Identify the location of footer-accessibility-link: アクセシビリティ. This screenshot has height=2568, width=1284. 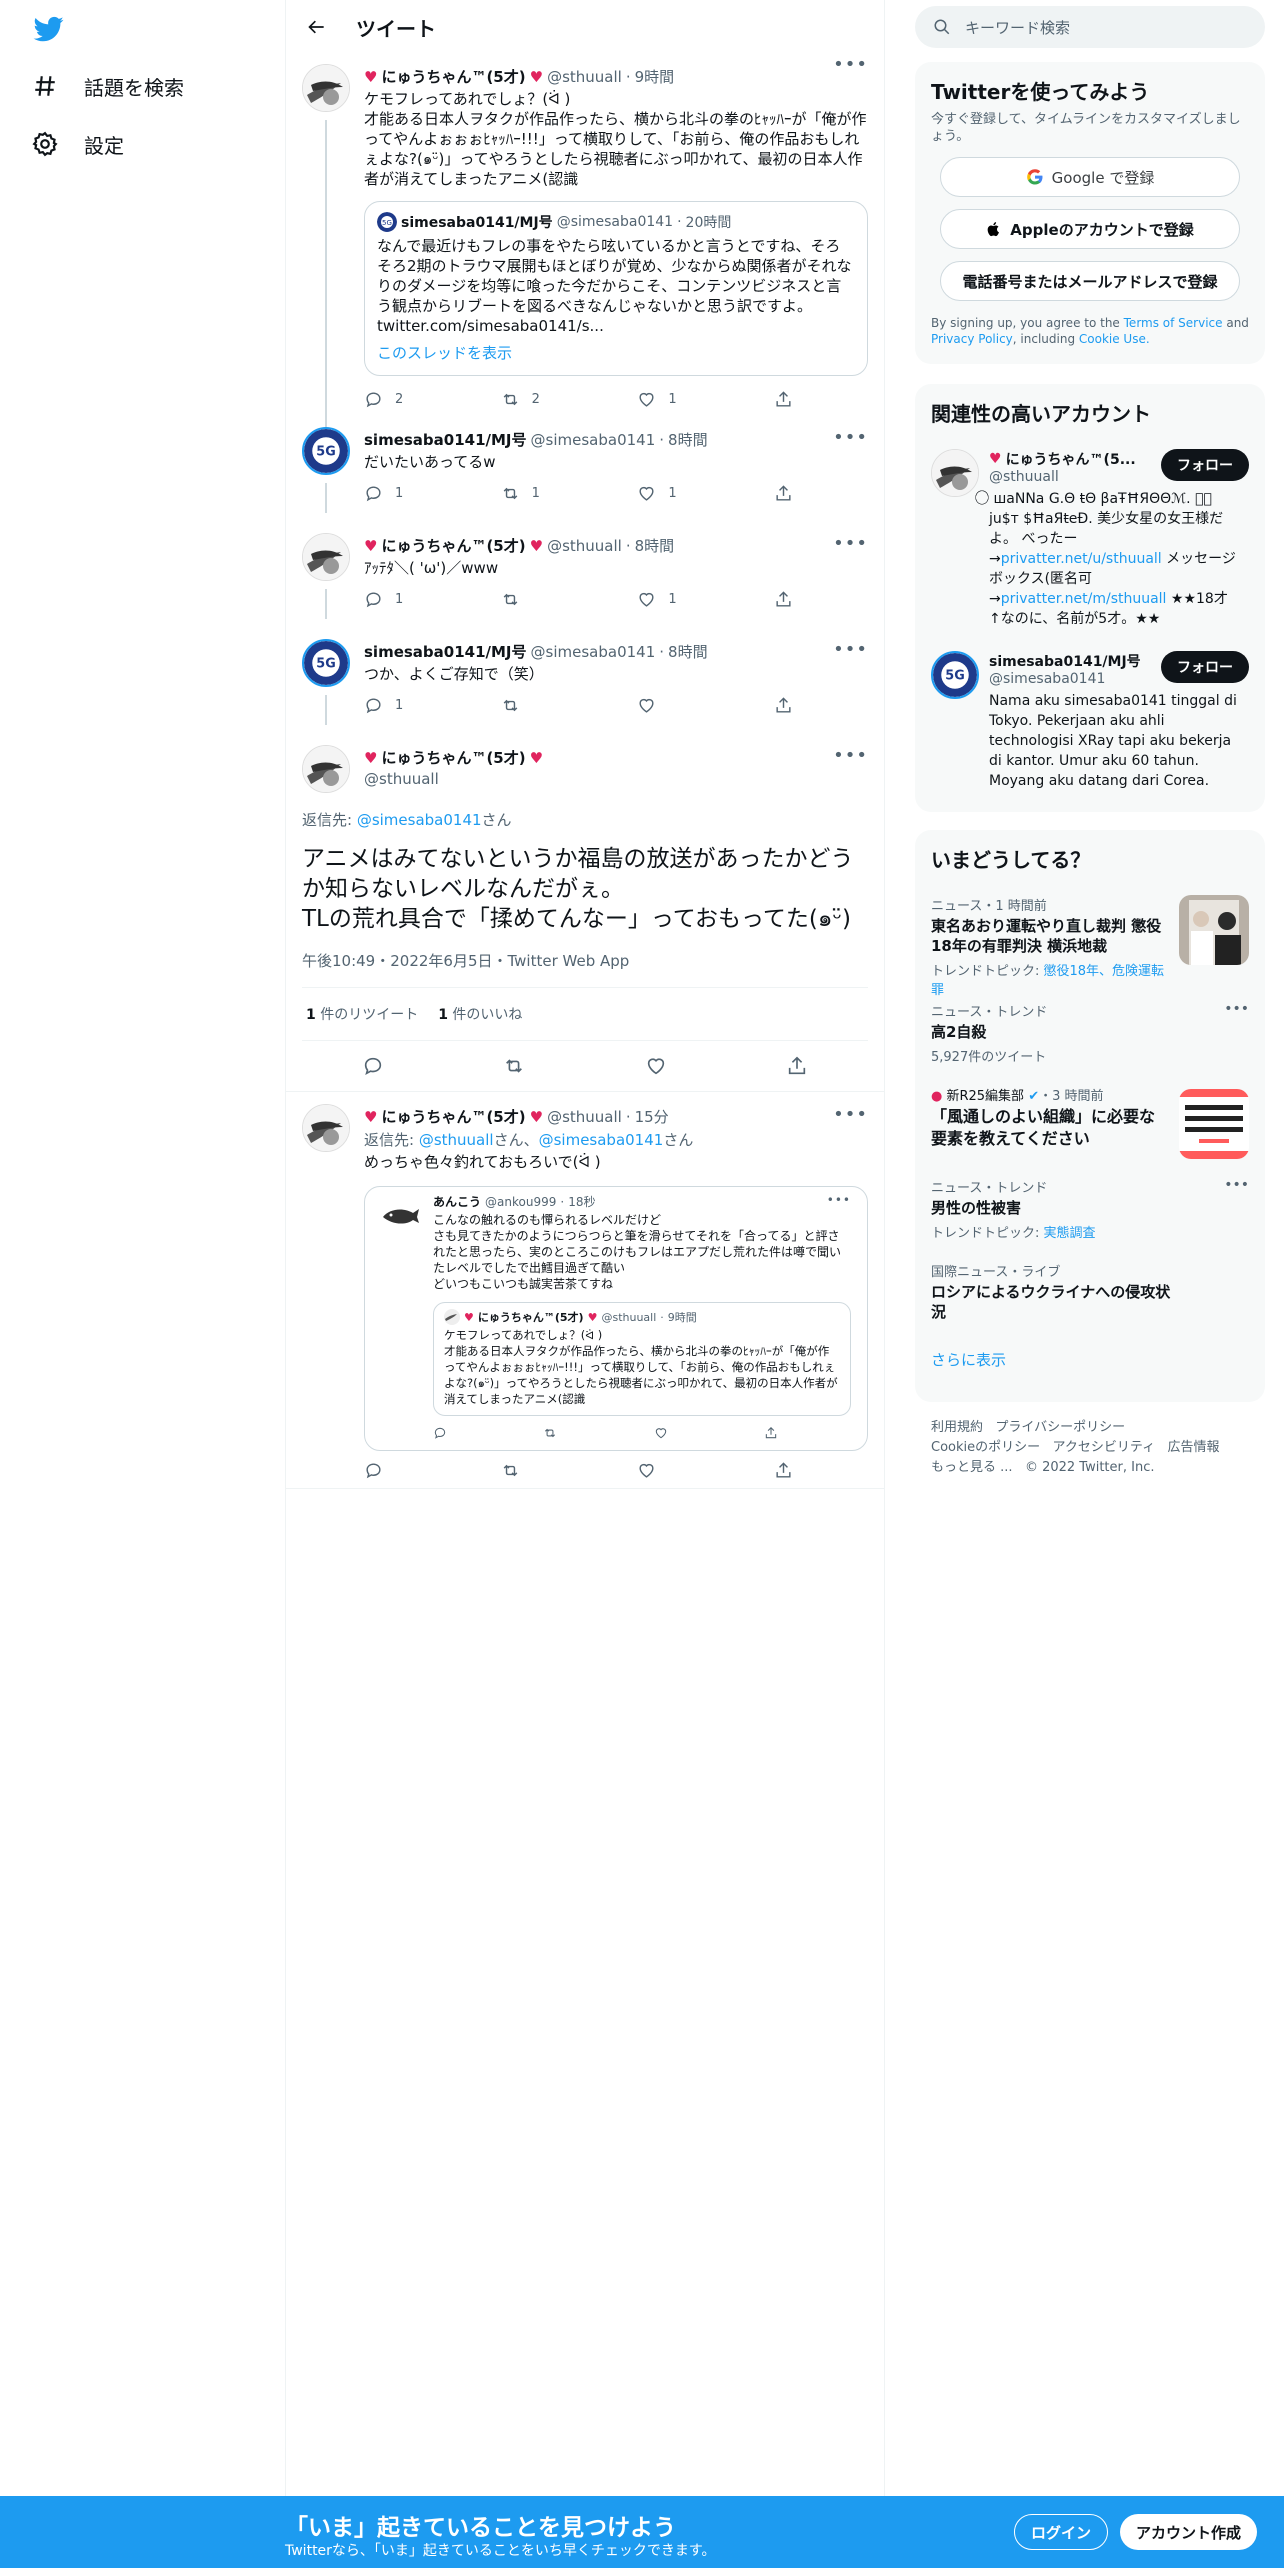
(1104, 1447).